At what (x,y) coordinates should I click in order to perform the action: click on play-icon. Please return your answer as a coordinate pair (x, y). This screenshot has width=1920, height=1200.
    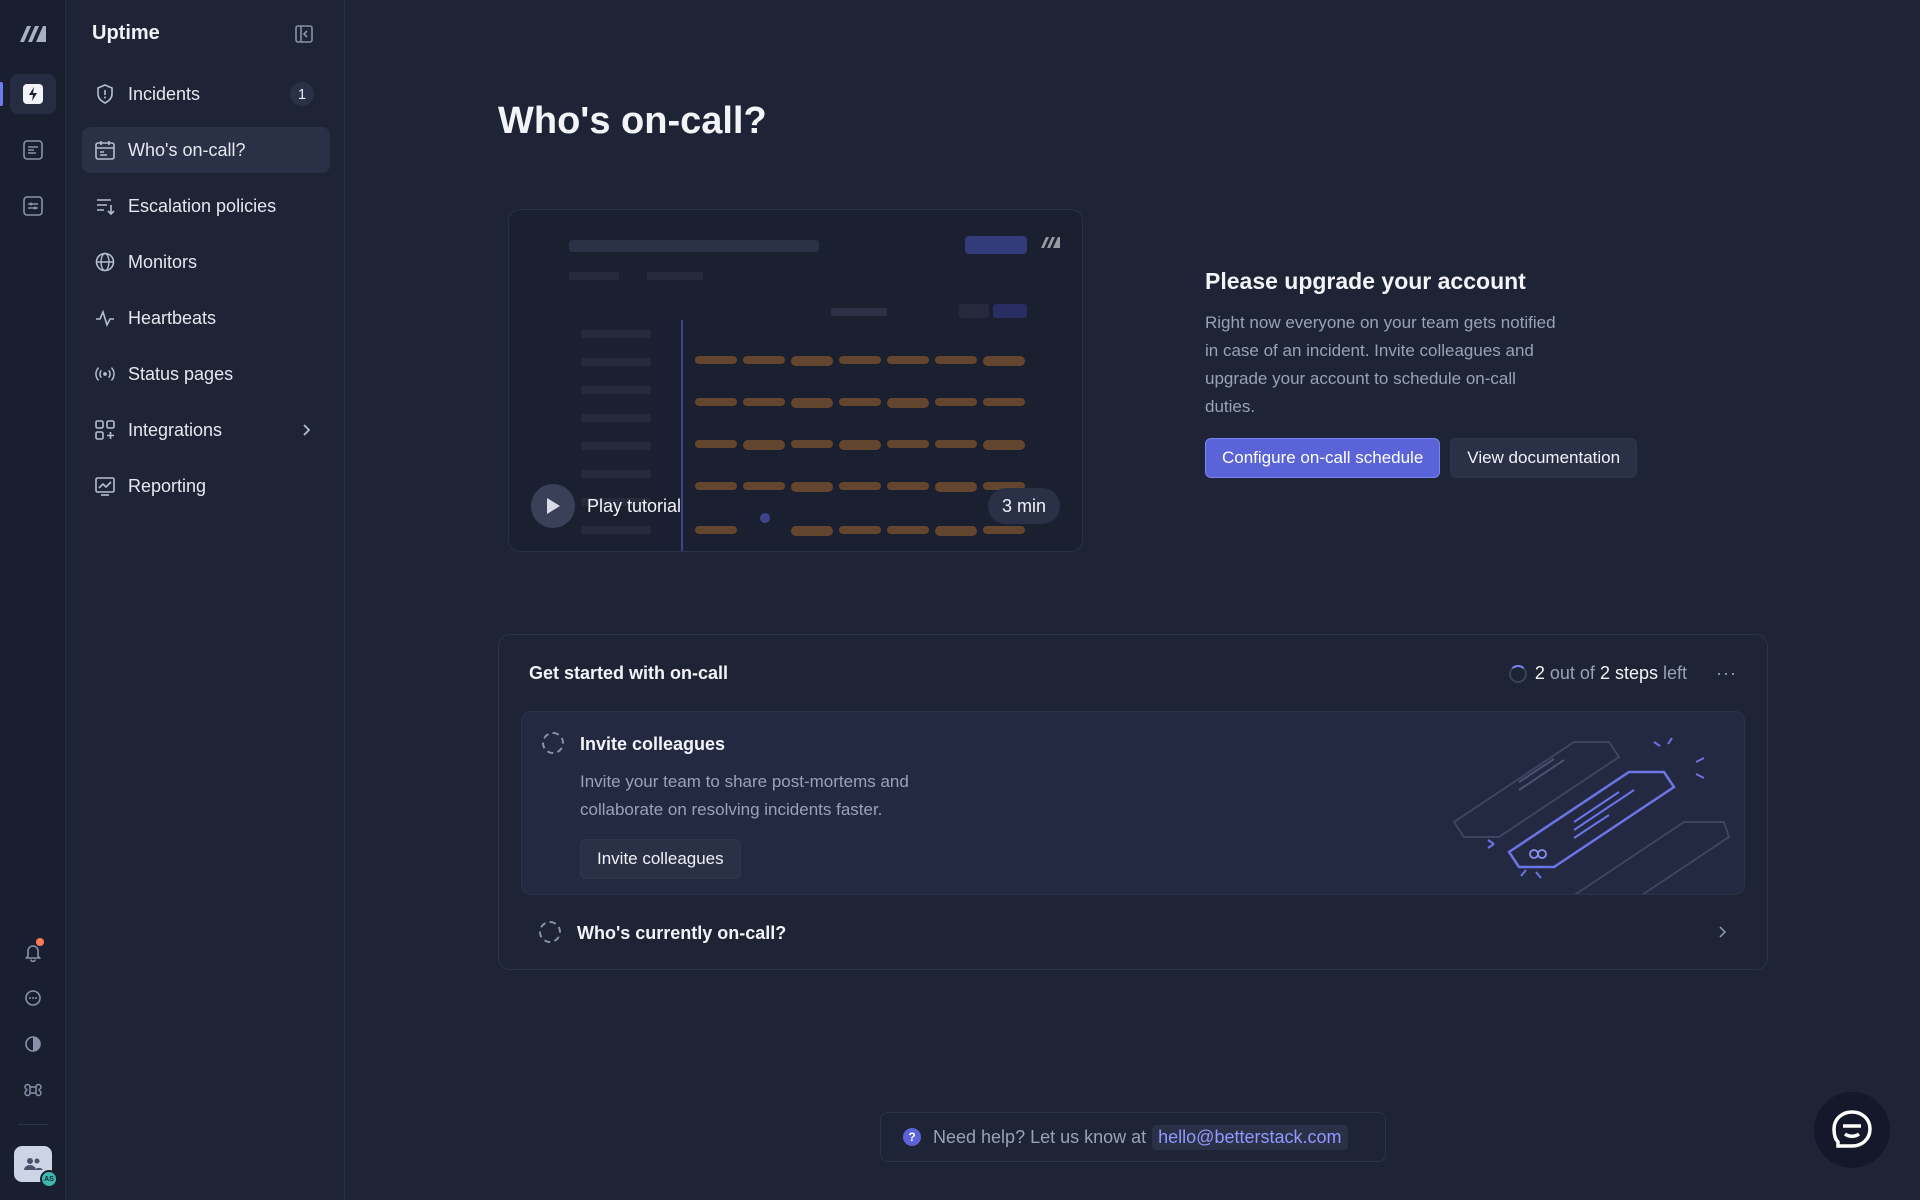
    Looking at the image, I should click on (553, 506).